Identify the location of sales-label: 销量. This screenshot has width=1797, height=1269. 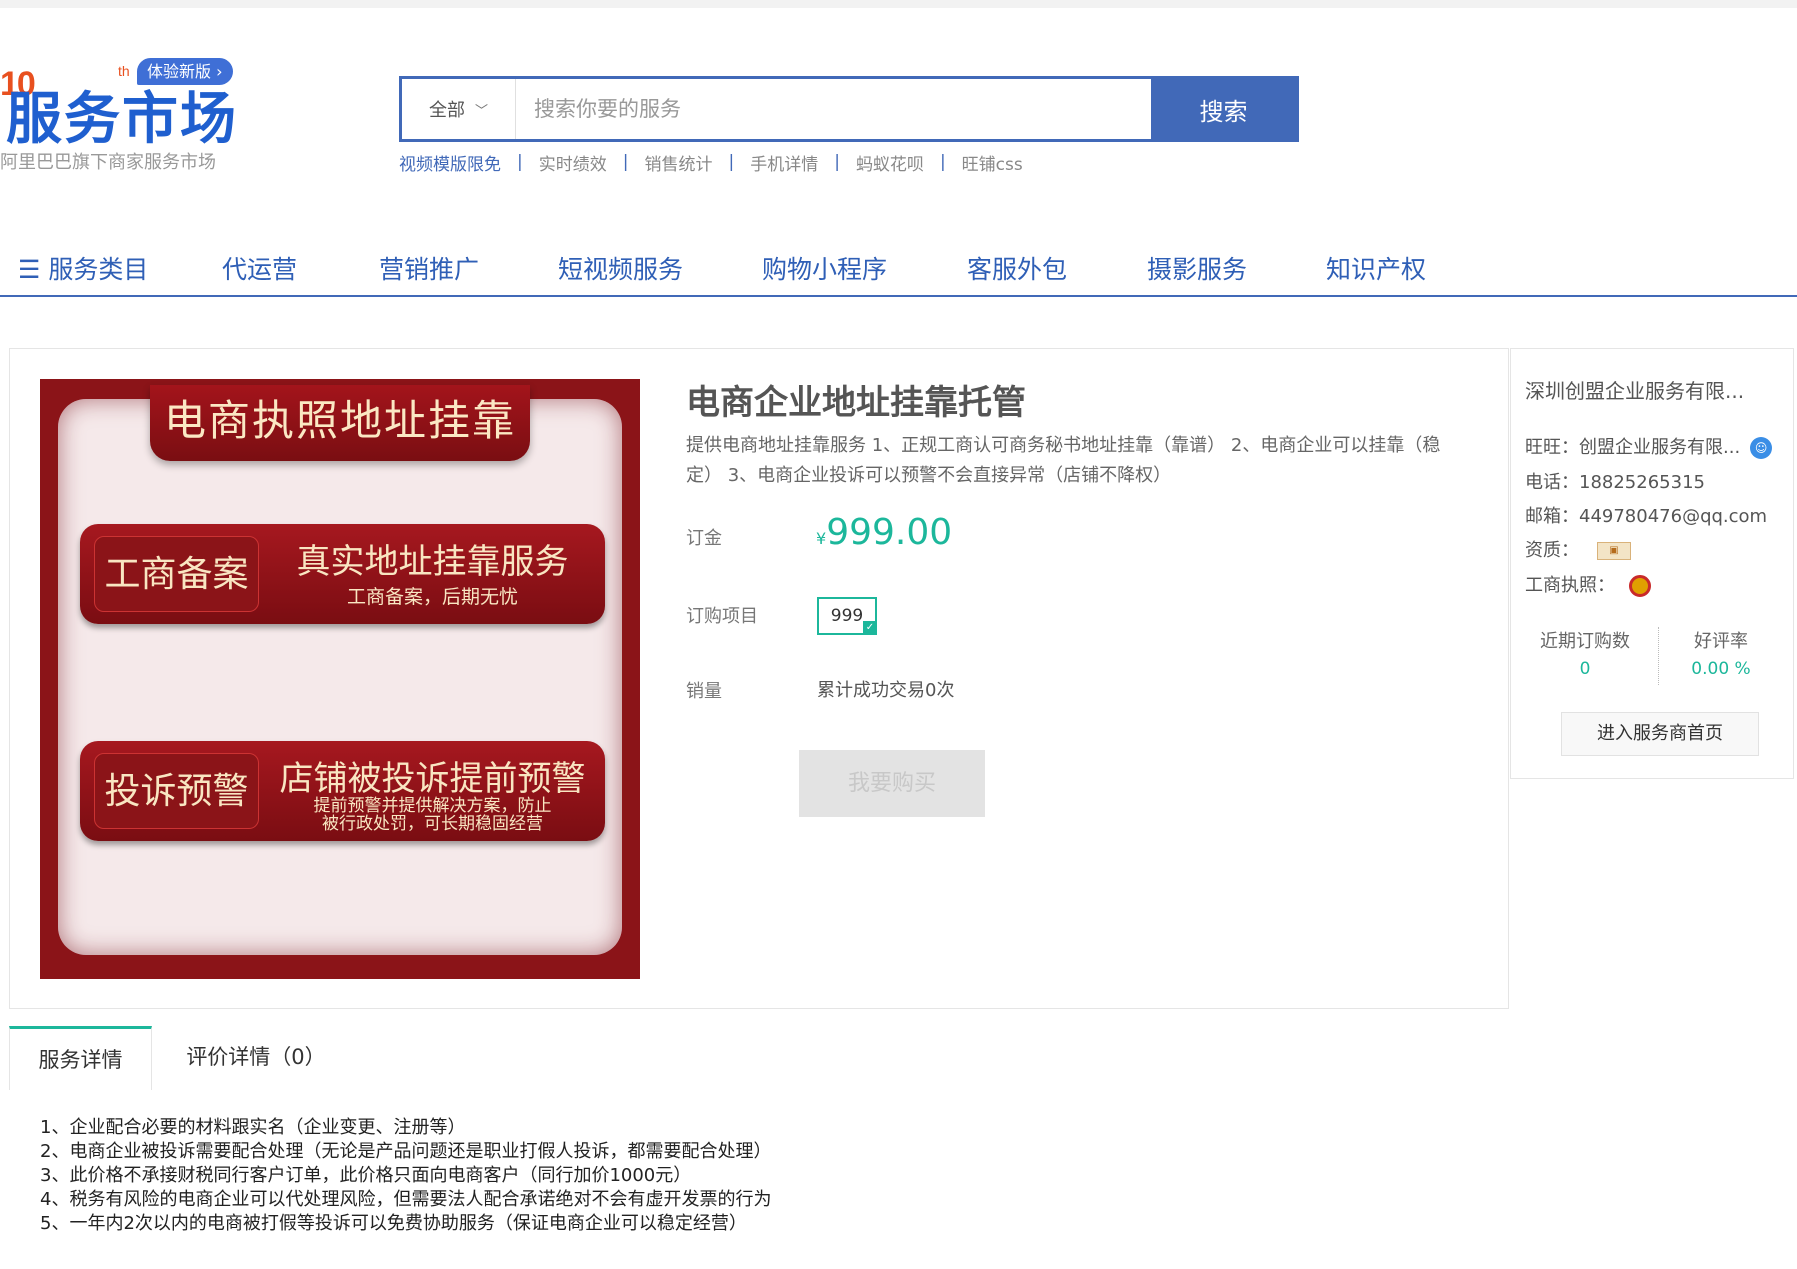
(704, 691).